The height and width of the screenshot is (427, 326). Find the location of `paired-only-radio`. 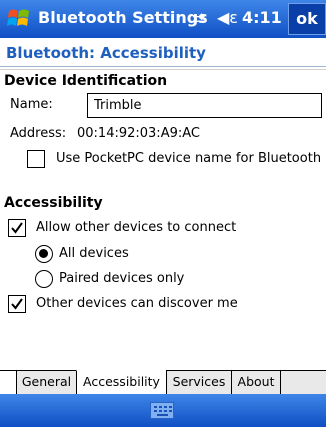

paired-only-radio is located at coordinates (44, 279).